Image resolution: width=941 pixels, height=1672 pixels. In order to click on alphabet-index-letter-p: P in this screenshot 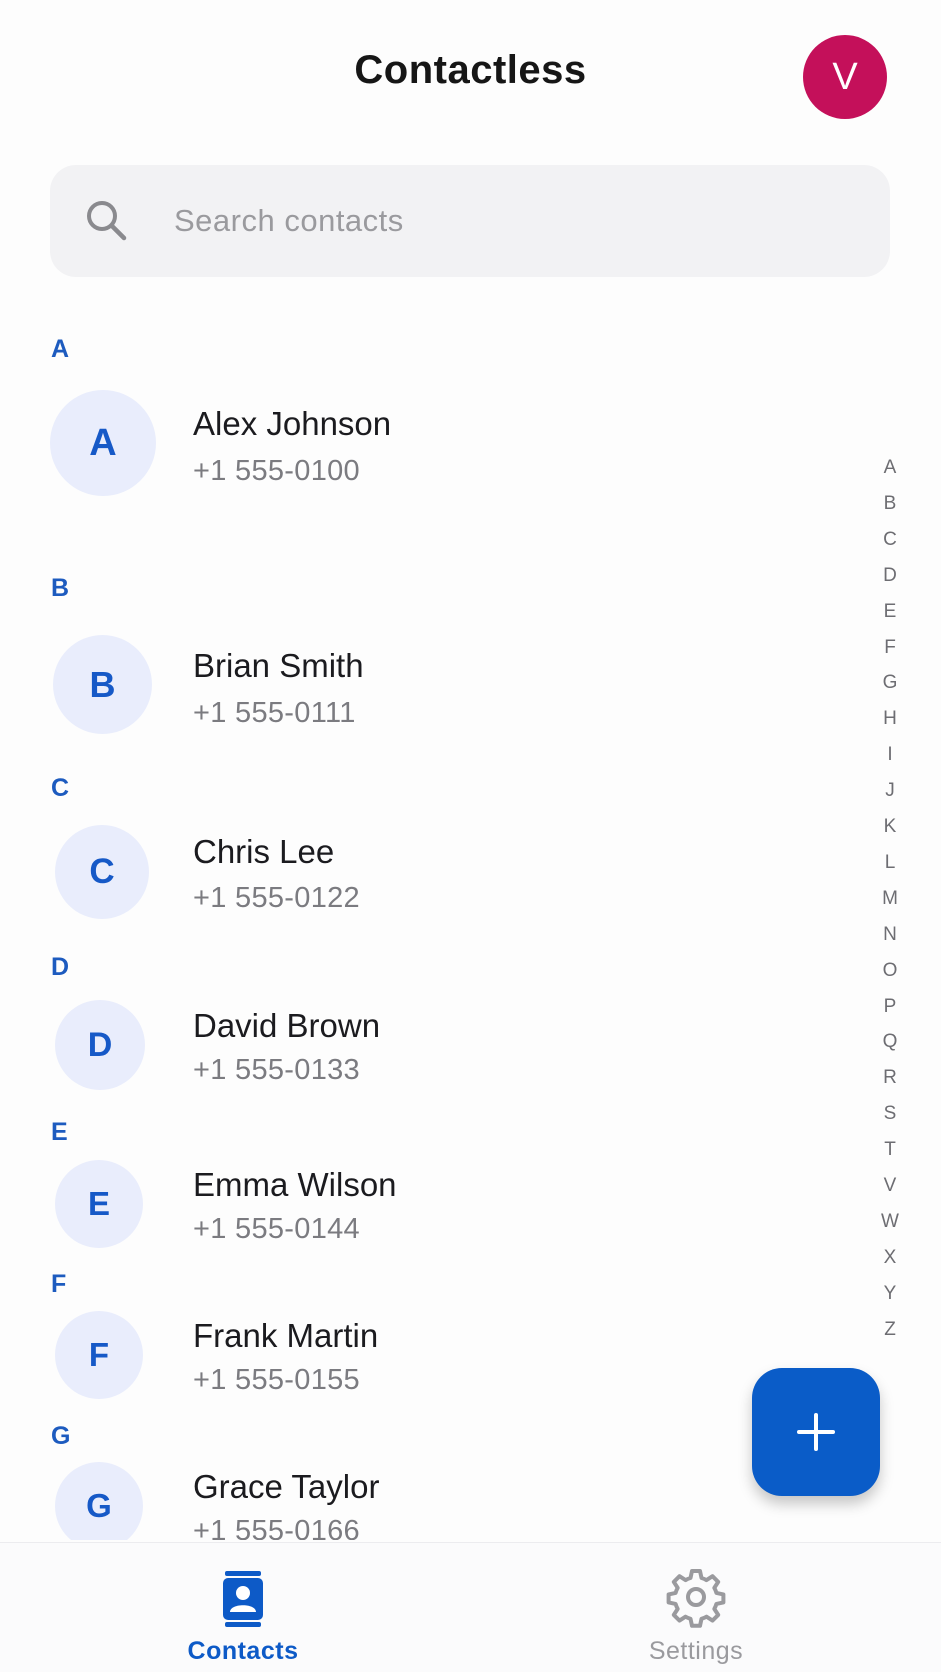, I will do `click(890, 1007)`.